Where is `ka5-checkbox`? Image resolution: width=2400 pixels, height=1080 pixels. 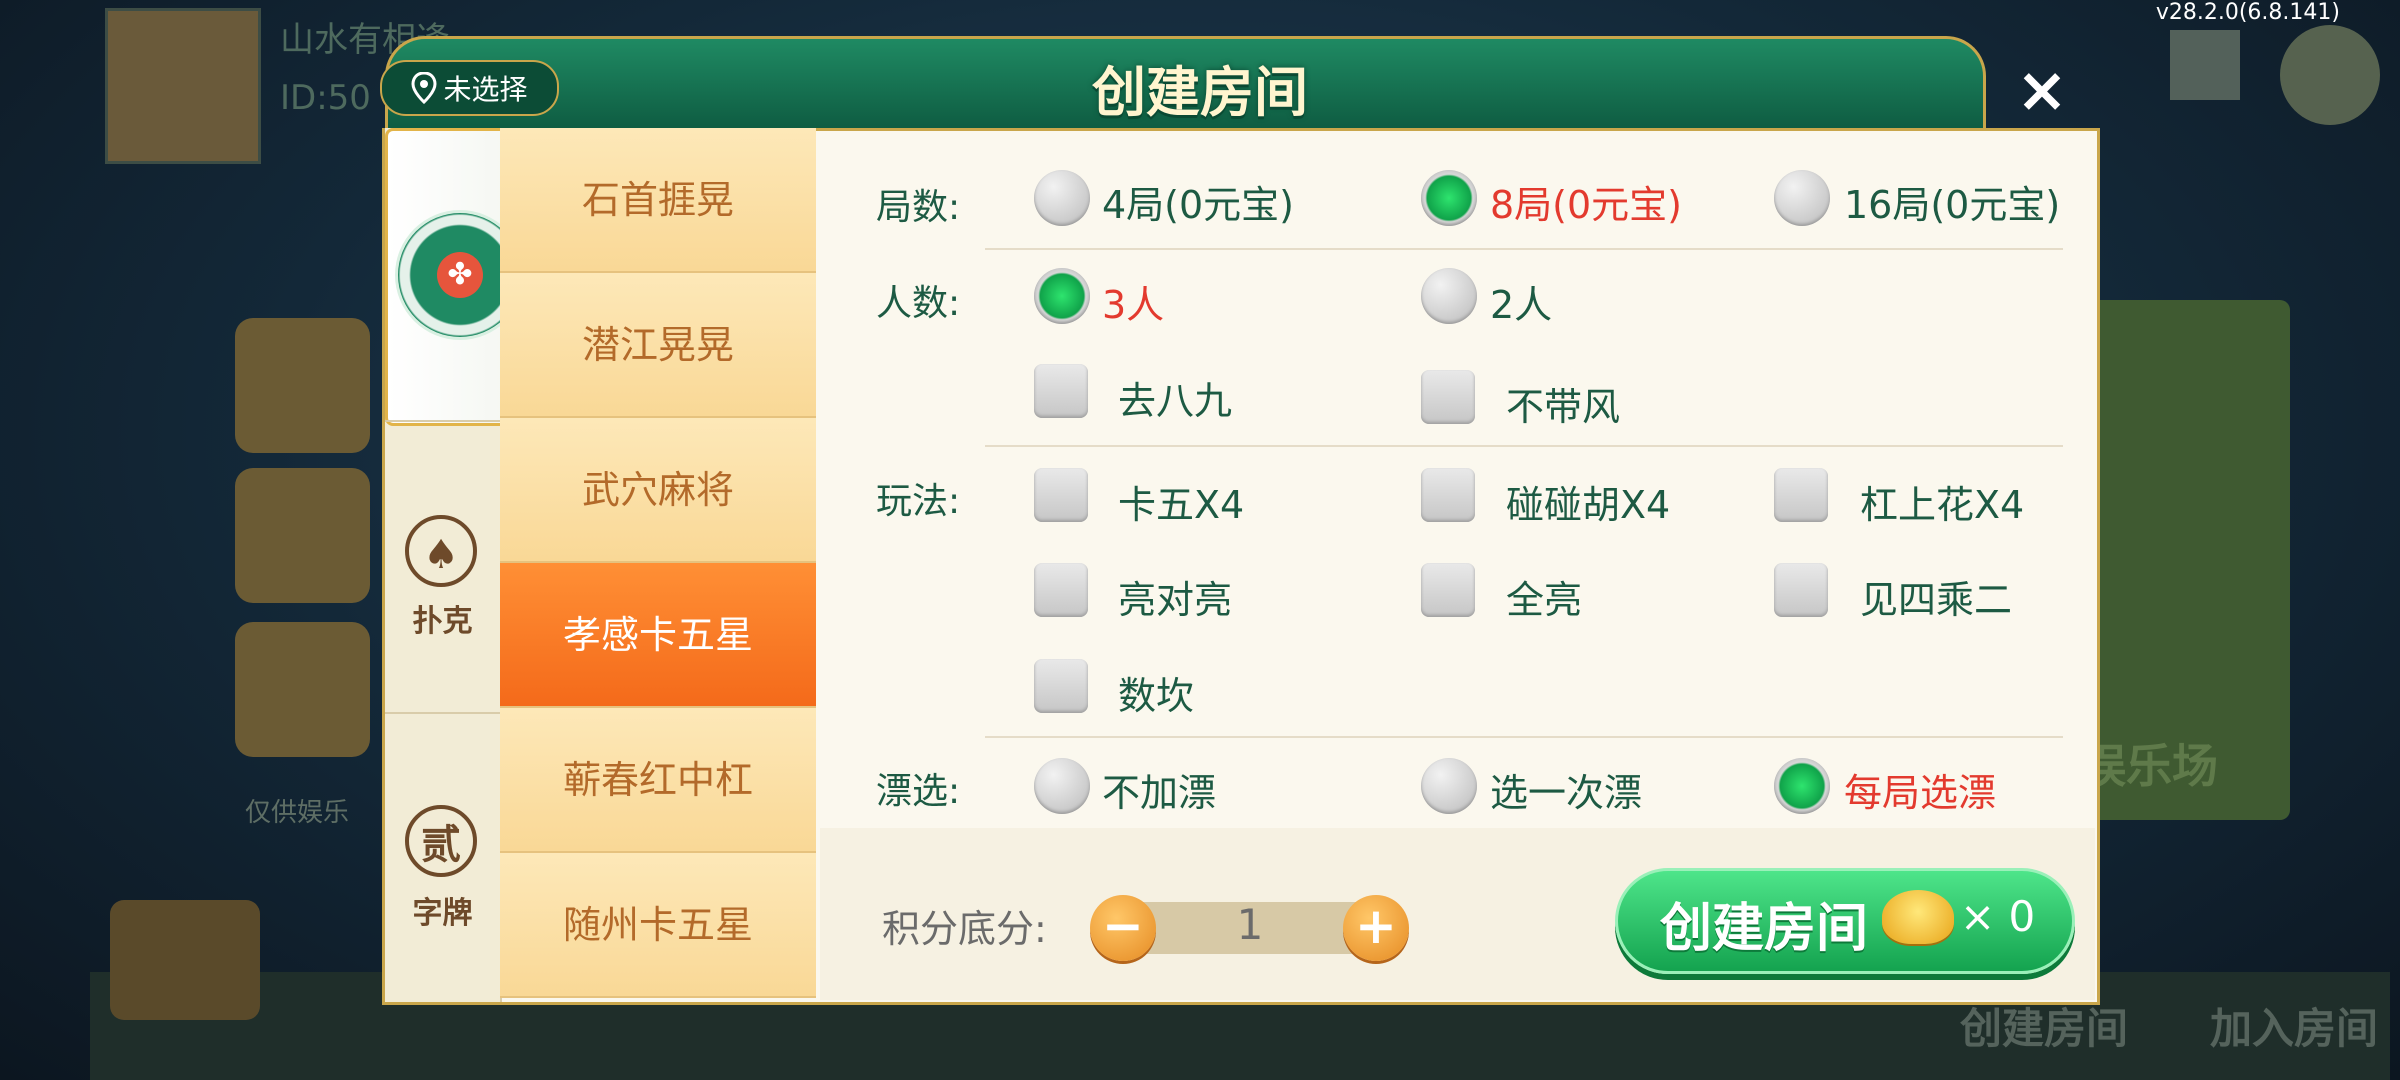
ka5-checkbox is located at coordinates (1061, 495).